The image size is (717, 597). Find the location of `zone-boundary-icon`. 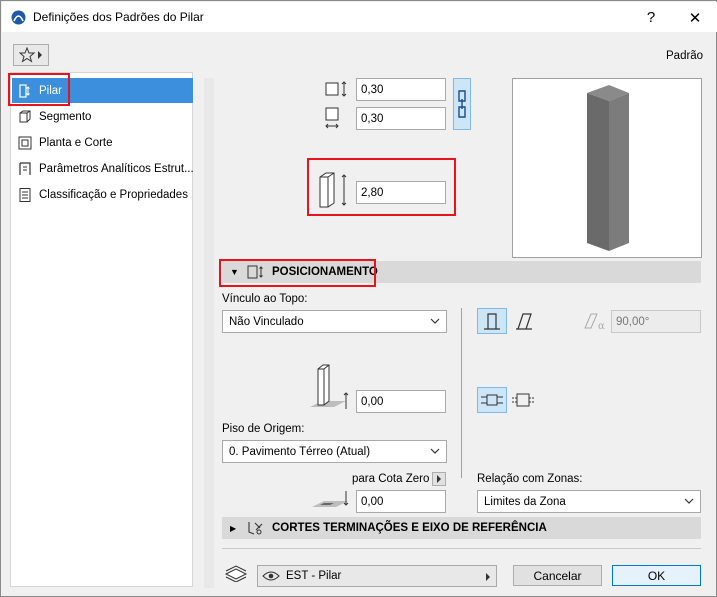

zone-boundary-icon is located at coordinates (492, 400).